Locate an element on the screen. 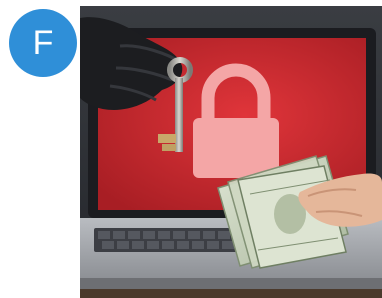 The height and width of the screenshot is (298, 382). badge-letter: F is located at coordinates (43, 42).